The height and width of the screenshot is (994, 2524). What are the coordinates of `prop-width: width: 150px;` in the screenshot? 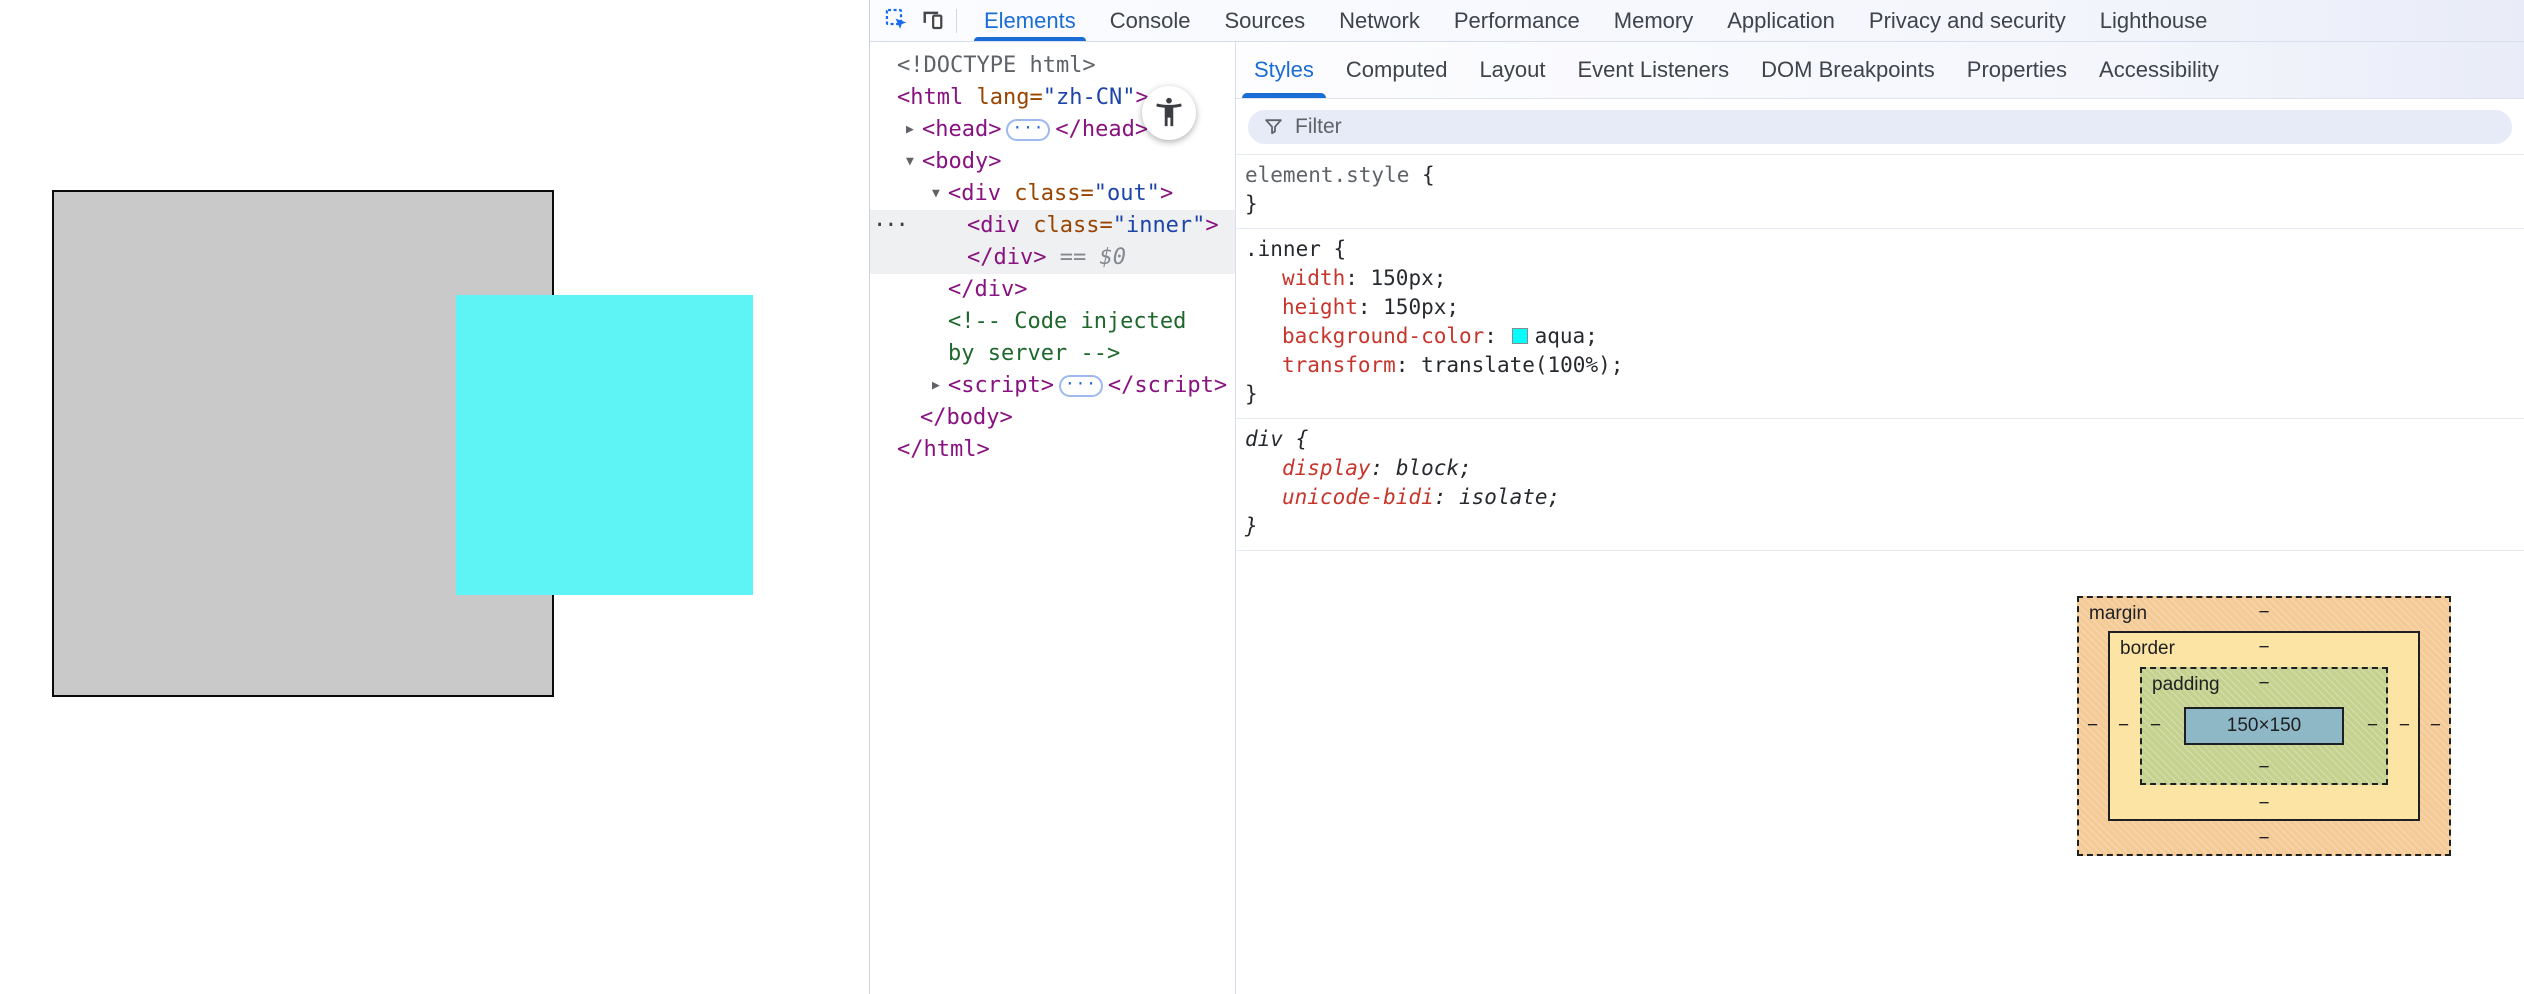 It's located at (1878, 278).